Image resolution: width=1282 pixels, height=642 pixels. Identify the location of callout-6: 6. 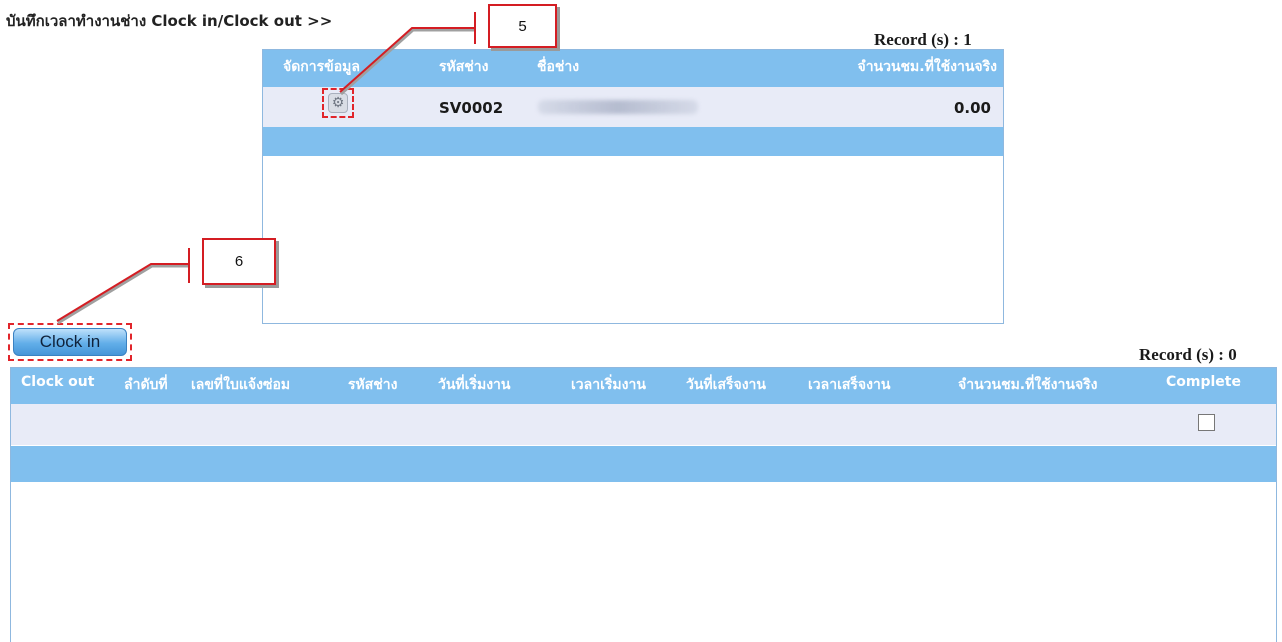
(239, 261).